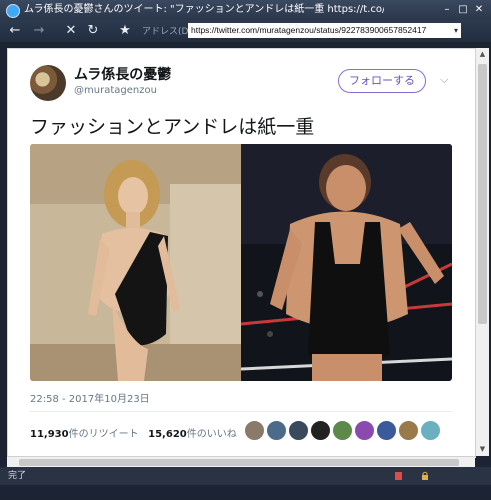 This screenshot has height=500, width=491. What do you see at coordinates (167, 434) in the screenshot?
I see `likes-count: 15,620` at bounding box center [167, 434].